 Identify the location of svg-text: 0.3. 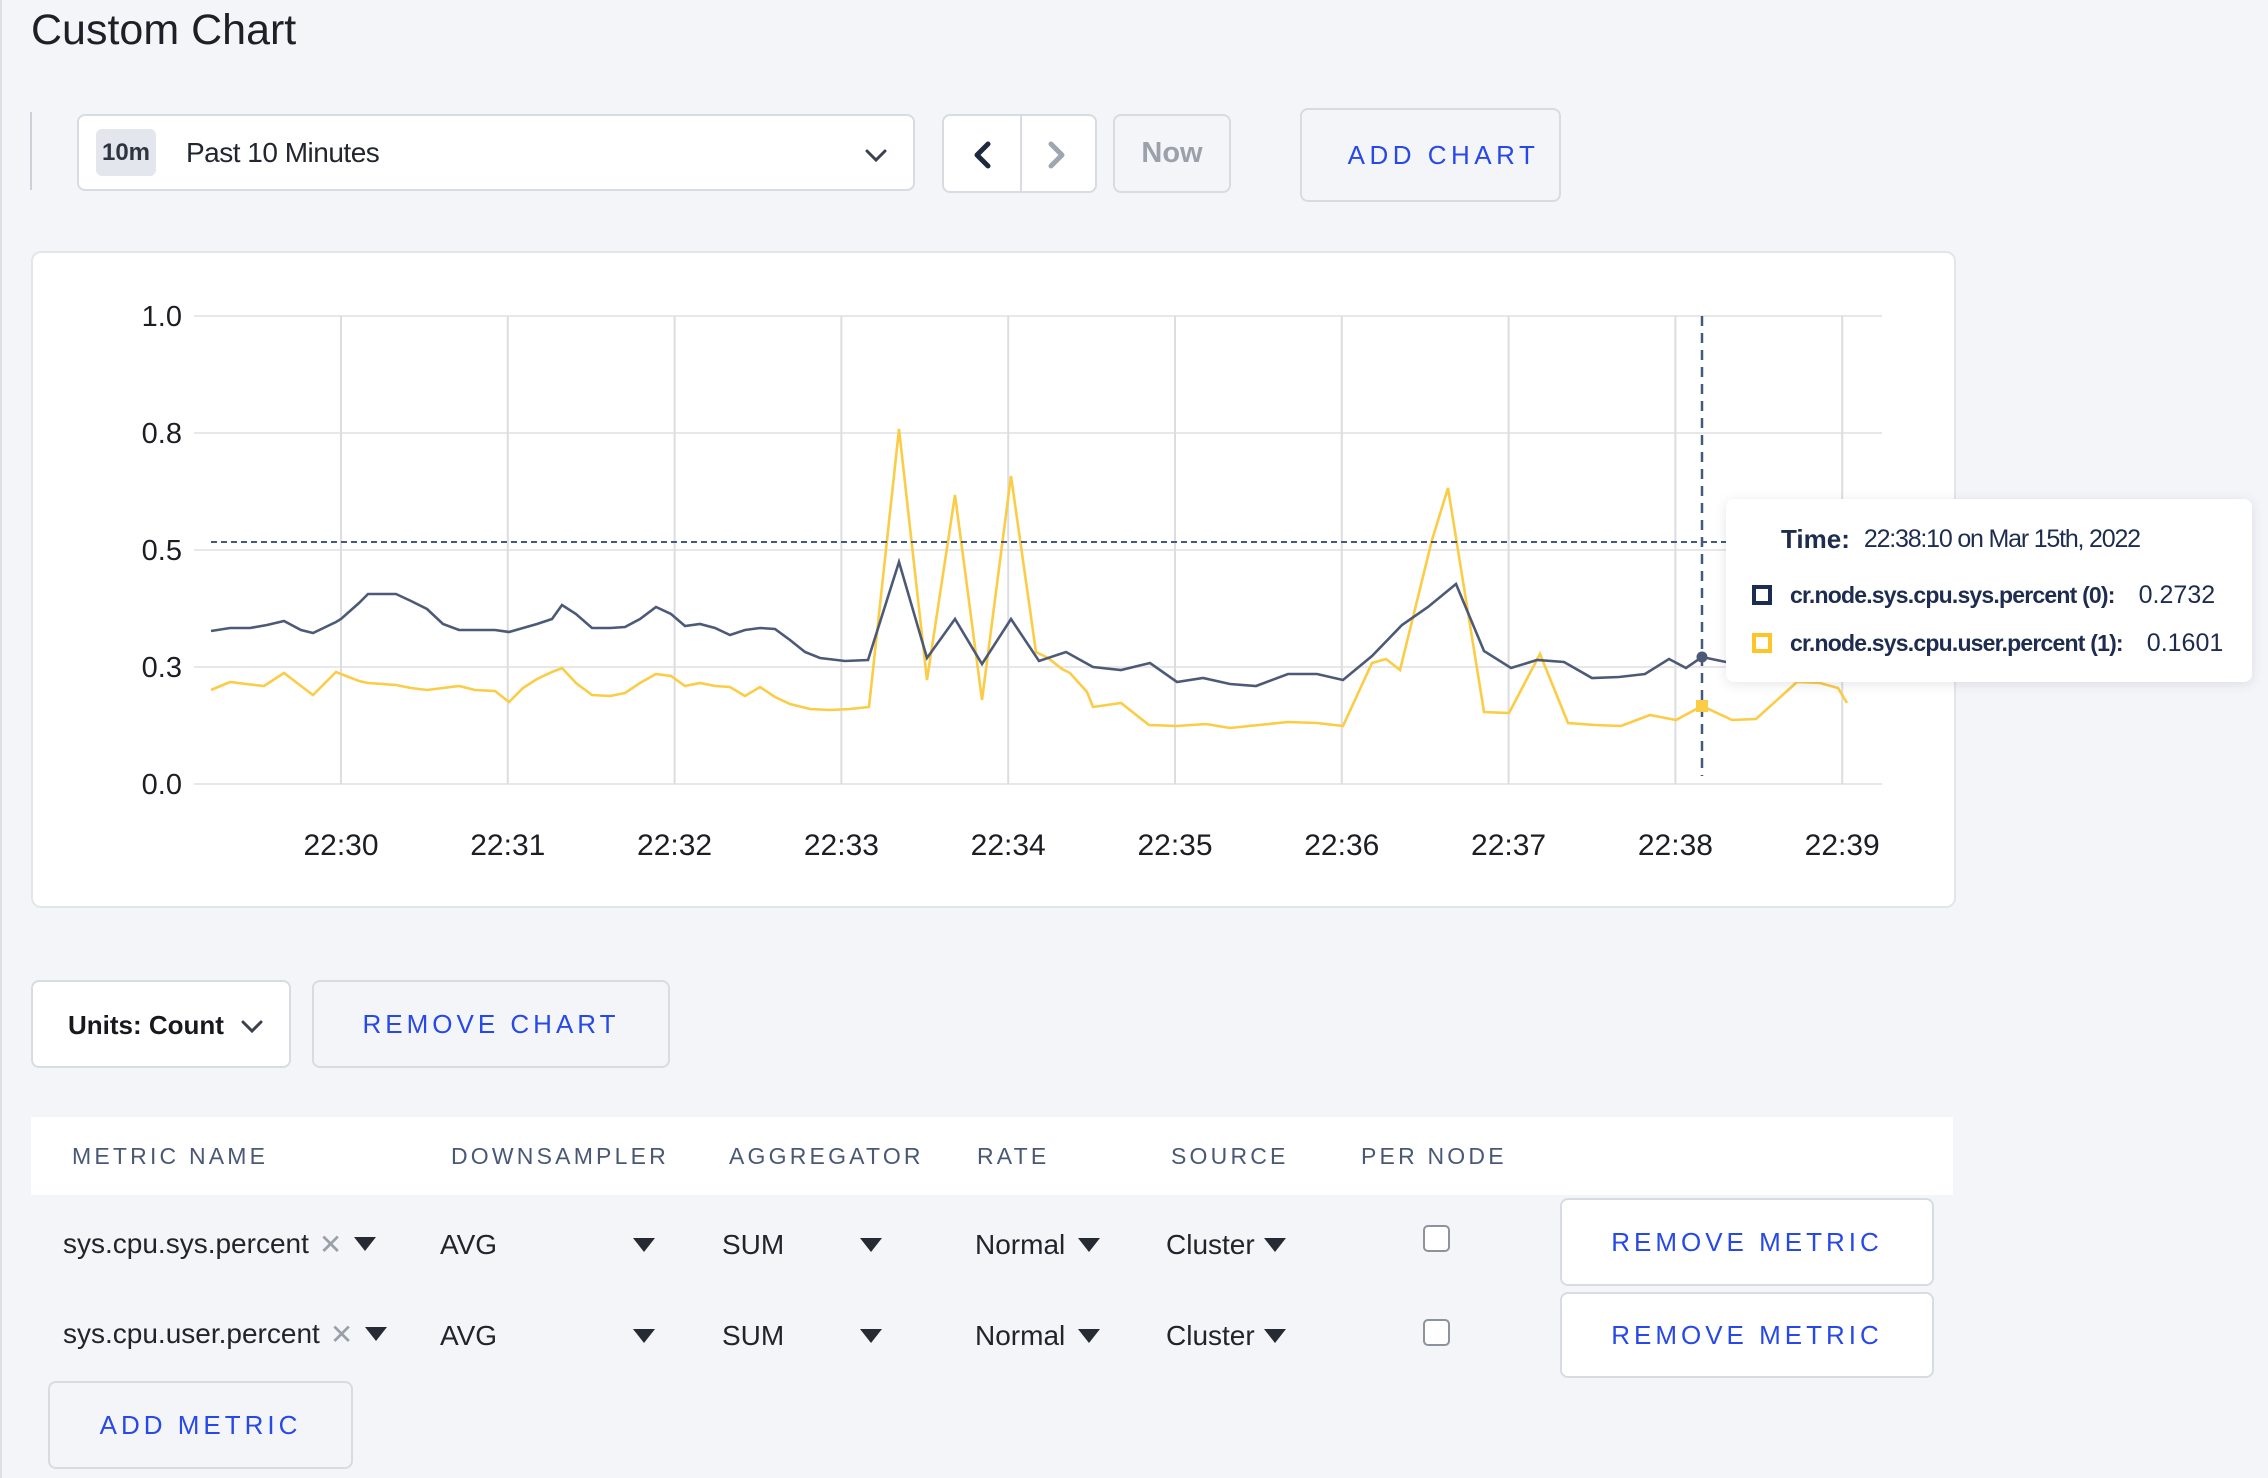
(162, 668).